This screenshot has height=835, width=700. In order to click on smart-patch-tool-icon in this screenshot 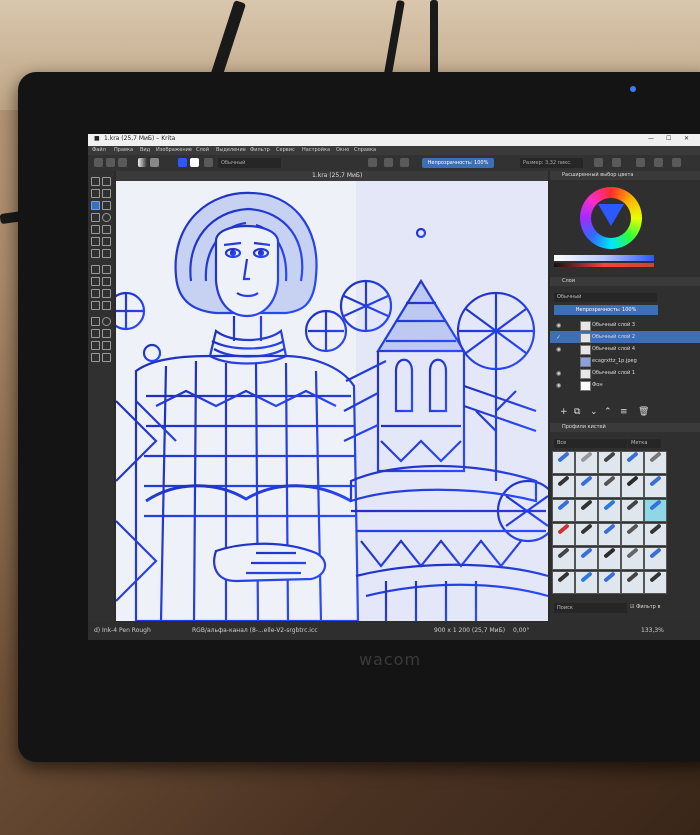, I will do `click(106, 293)`.